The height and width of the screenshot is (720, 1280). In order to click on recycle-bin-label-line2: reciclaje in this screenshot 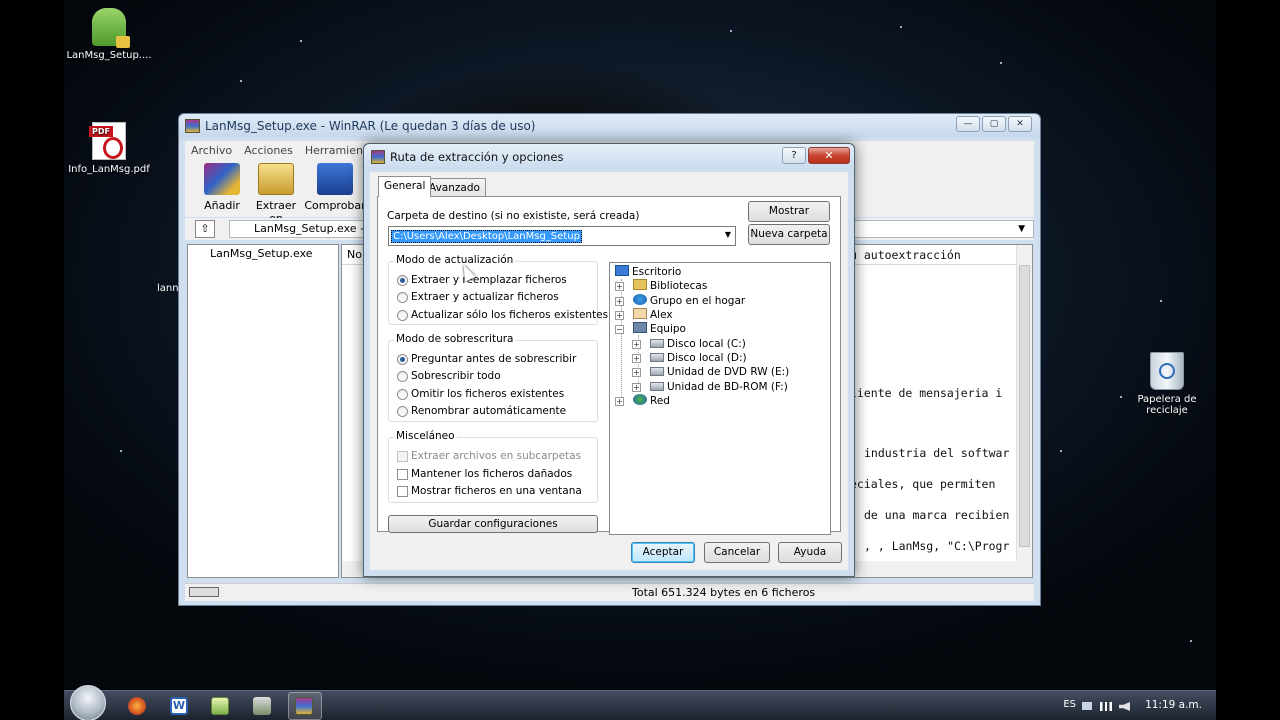, I will do `click(1167, 410)`.